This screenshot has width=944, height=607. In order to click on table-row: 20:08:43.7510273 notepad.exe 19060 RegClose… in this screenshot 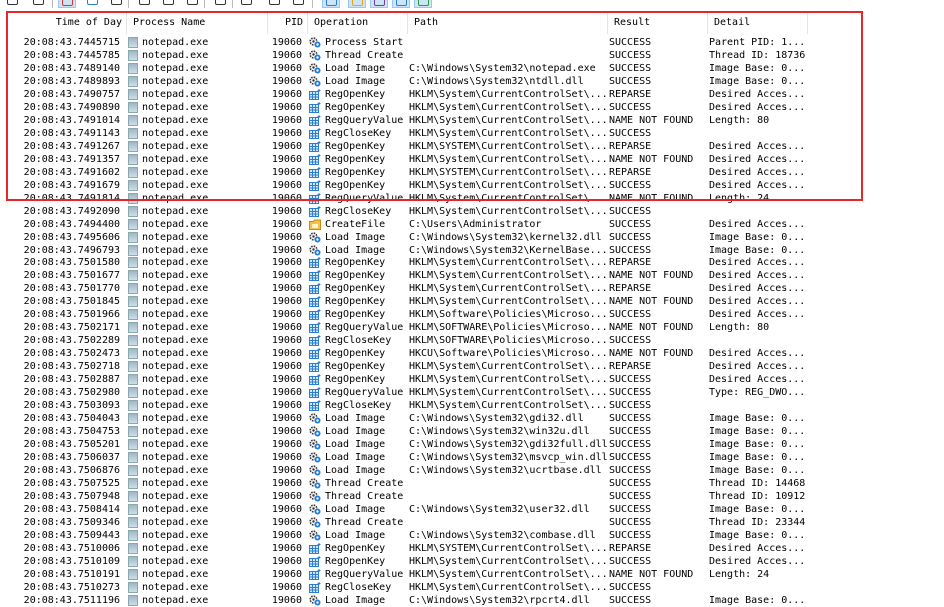, I will do `click(472, 587)`.